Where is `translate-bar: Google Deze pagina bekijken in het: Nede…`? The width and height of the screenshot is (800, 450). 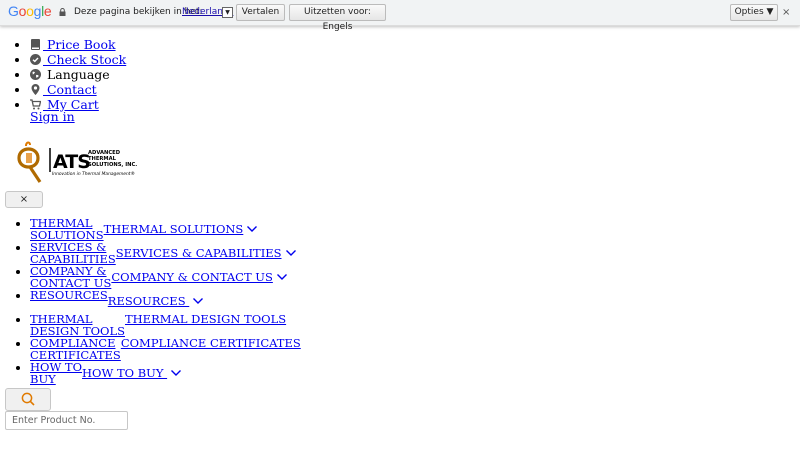
translate-bar: Google Deze pagina bekijken in het: Nede… is located at coordinates (400, 16).